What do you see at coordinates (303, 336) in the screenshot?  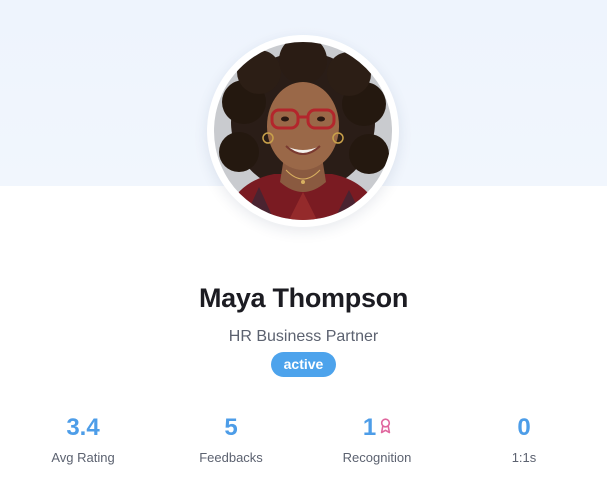 I see `profile-role: HR Business Partner` at bounding box center [303, 336].